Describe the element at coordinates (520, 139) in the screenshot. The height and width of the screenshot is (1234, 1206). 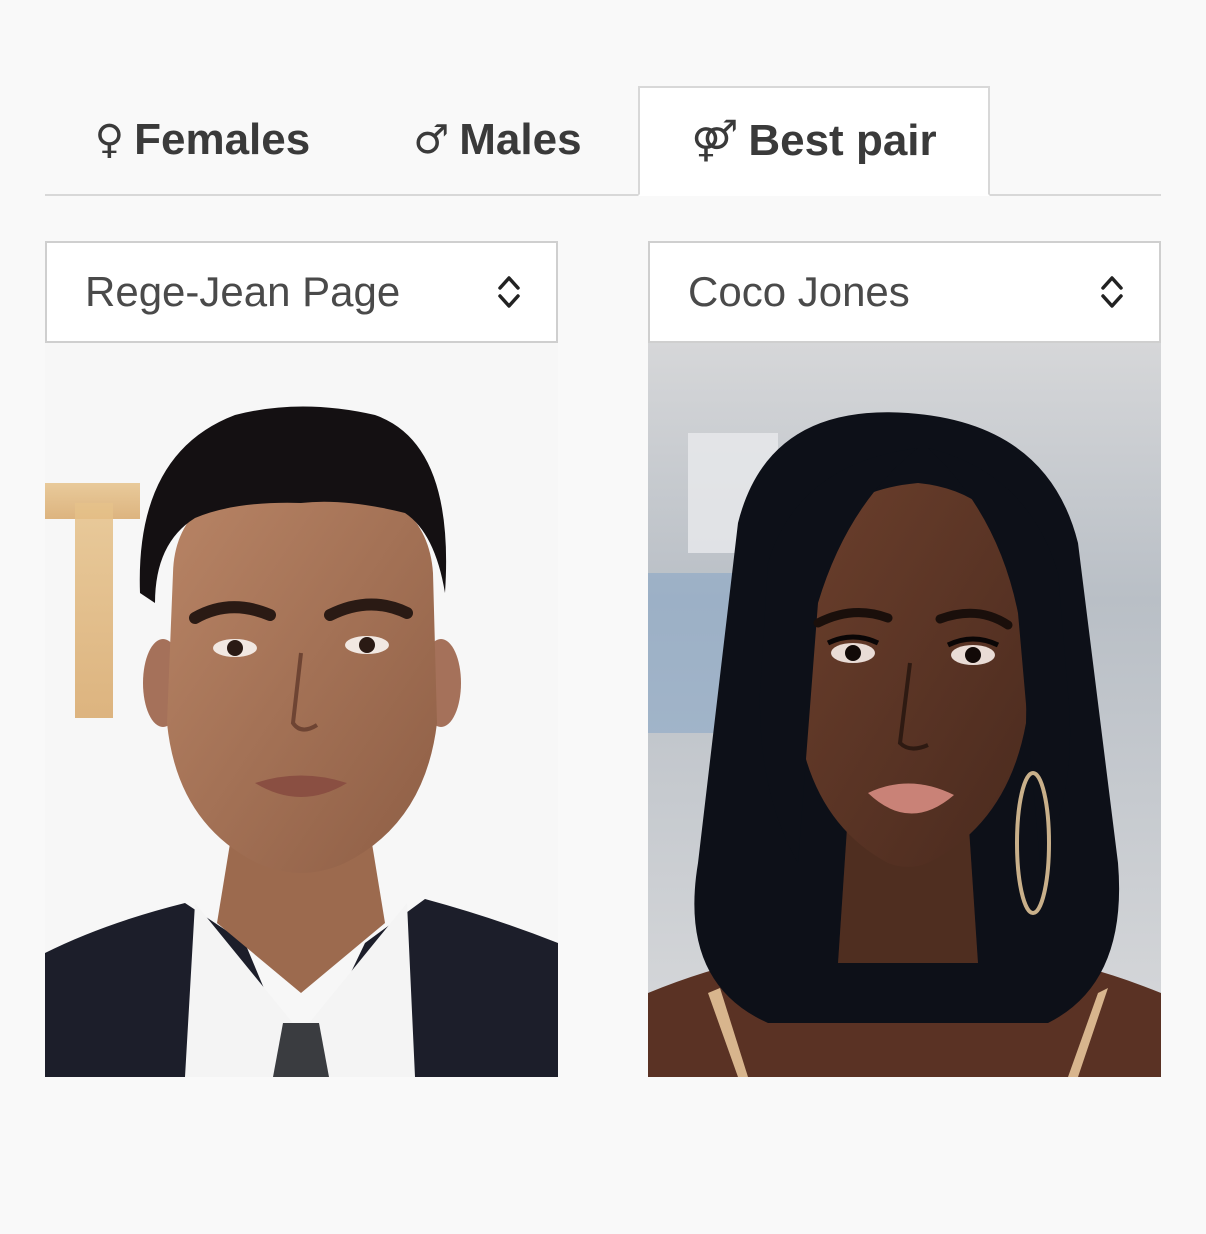
I see `tab-males-label: Males` at that location.